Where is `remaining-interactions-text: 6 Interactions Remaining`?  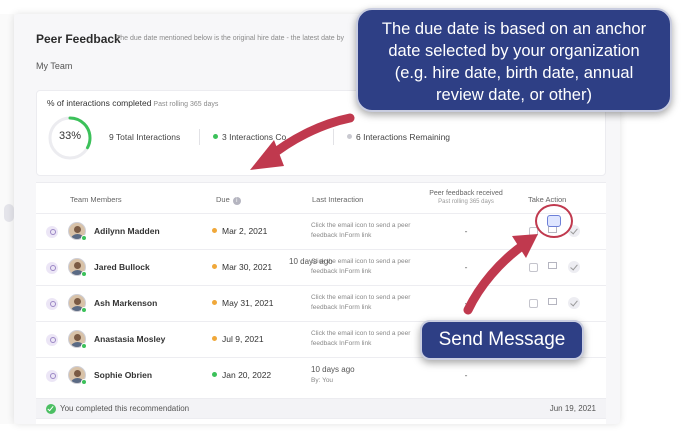
remaining-interactions-text: 6 Interactions Remaining is located at coordinates (403, 137).